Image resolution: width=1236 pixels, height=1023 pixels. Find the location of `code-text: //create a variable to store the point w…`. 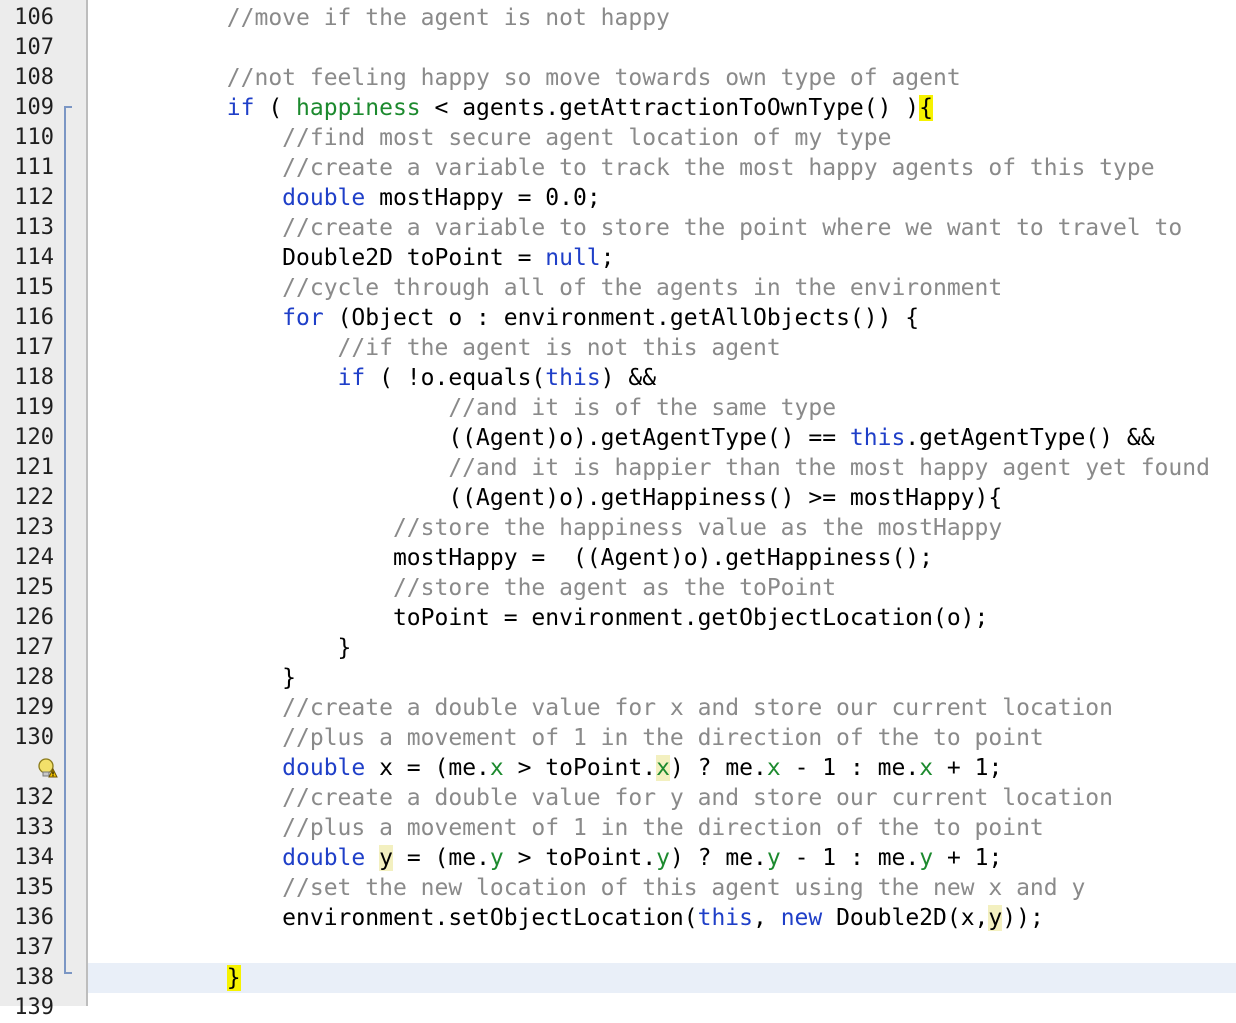

code-text: //create a variable to store the point w… is located at coordinates (649, 228).